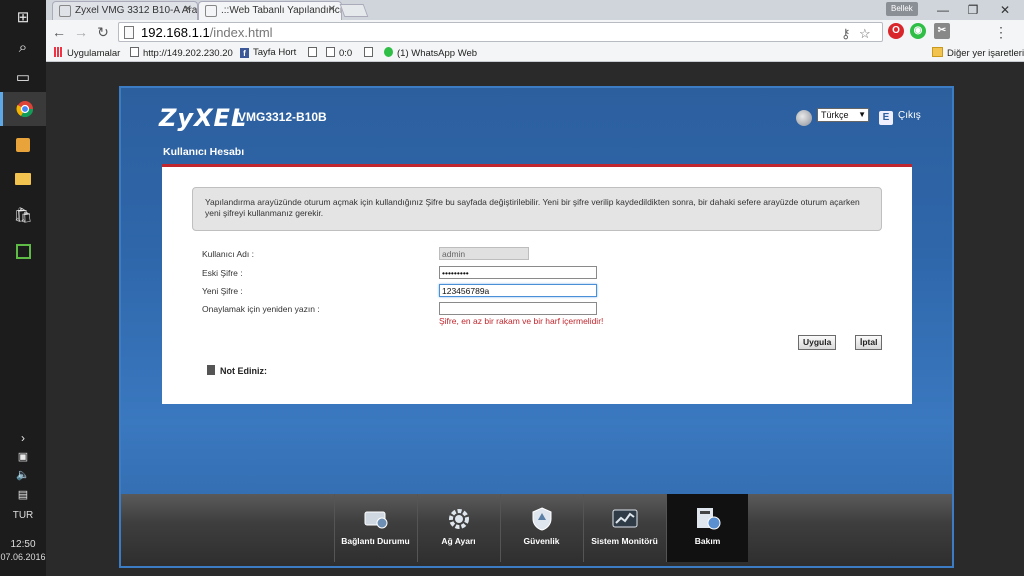 Image resolution: width=1024 pixels, height=576 pixels. I want to click on windows-start-icon: ⊞, so click(23, 17).